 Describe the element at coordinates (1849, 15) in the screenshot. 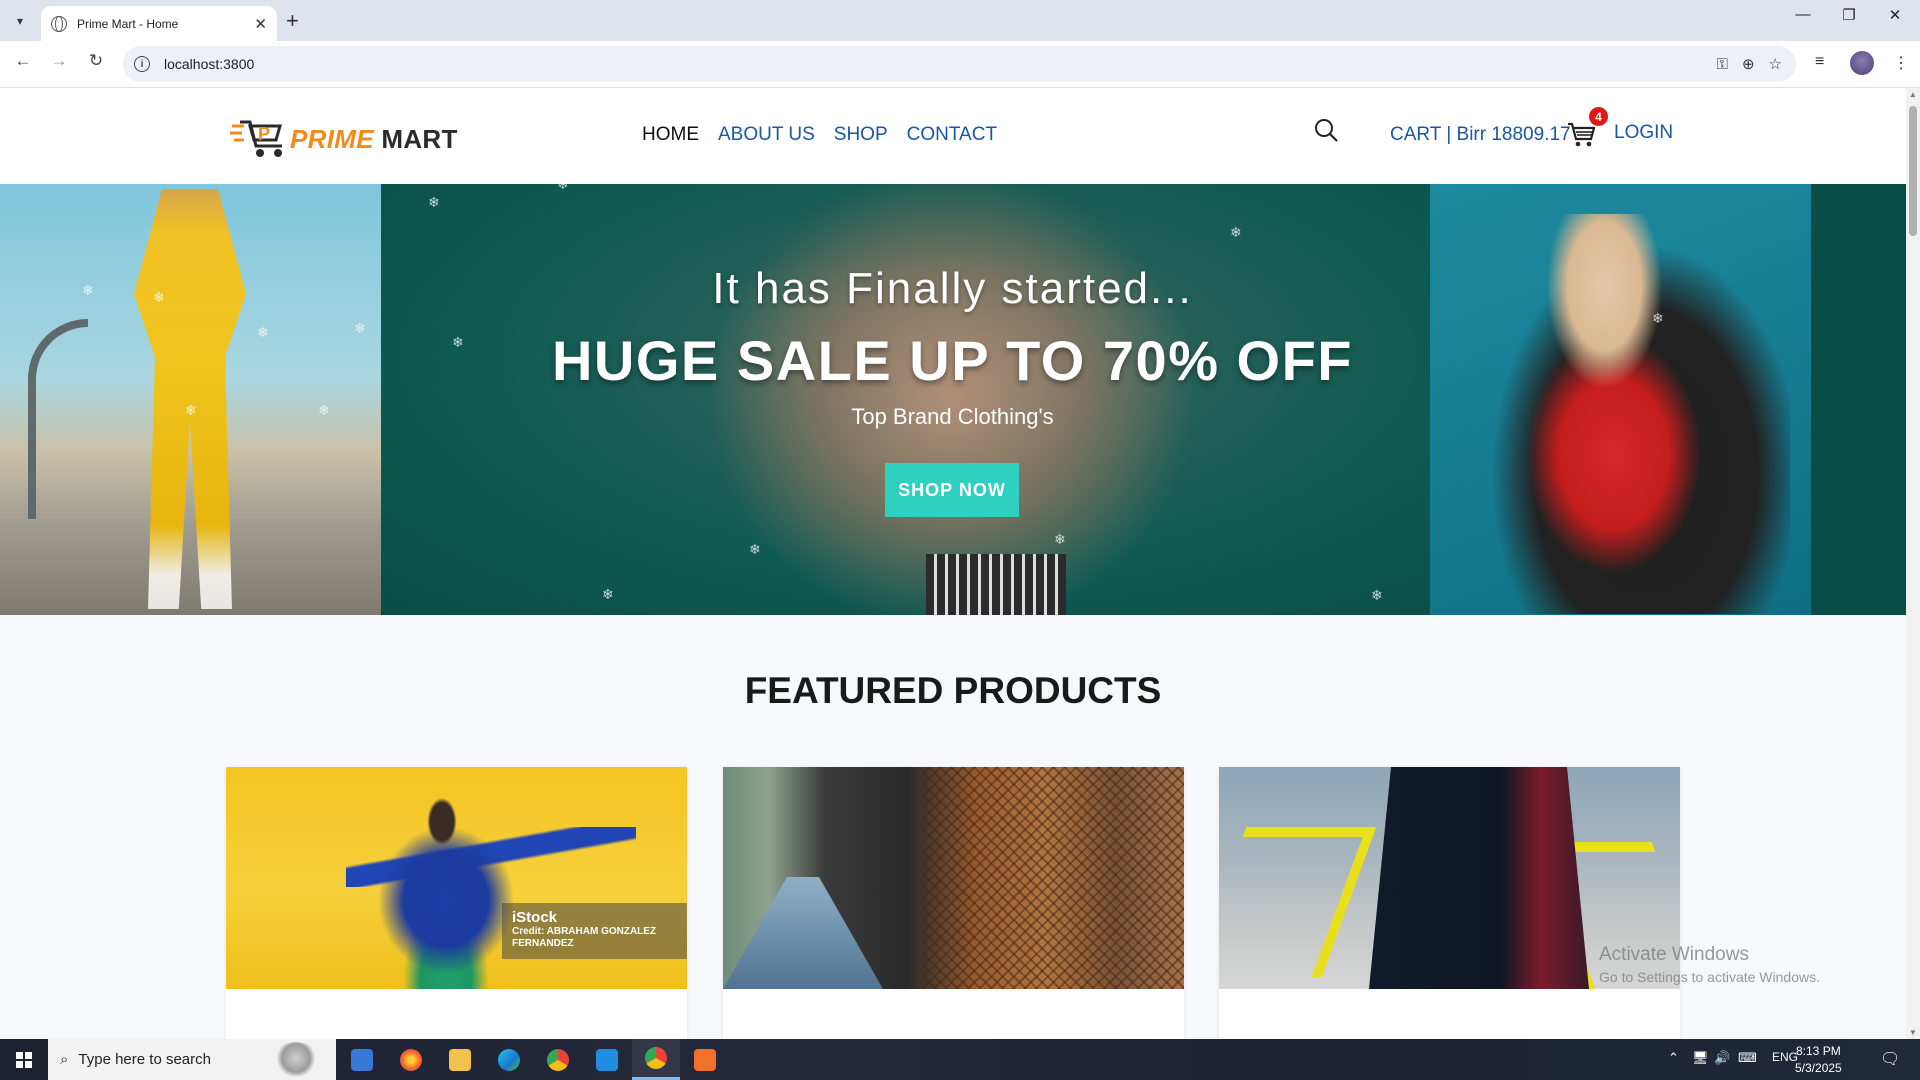

I see `restore-icon: ❐` at that location.